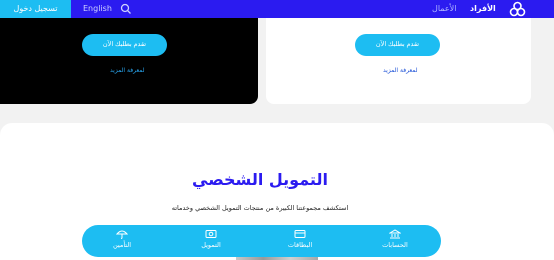  I want to click on bank-icon, so click(395, 234).